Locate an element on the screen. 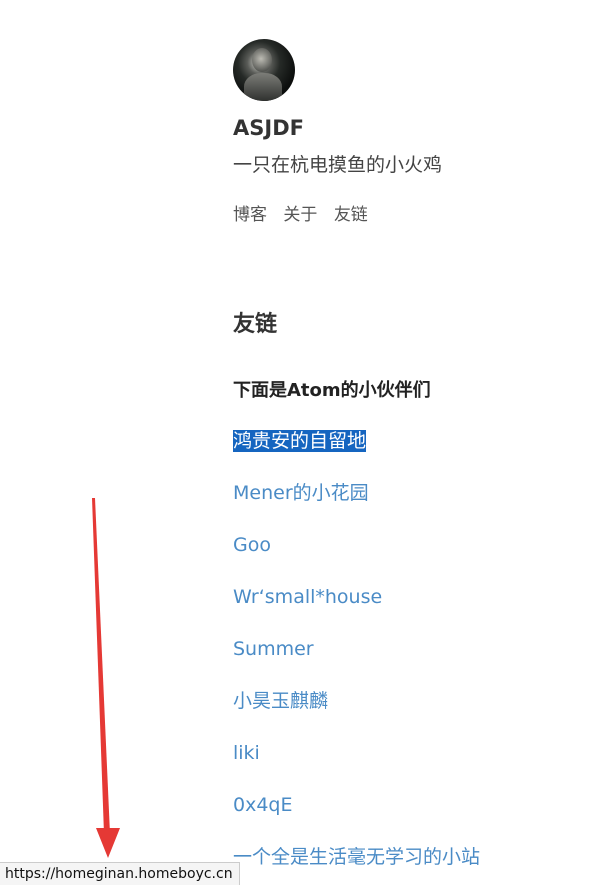 This screenshot has height=885, width=613. arrow-shaft is located at coordinates (101, 666).